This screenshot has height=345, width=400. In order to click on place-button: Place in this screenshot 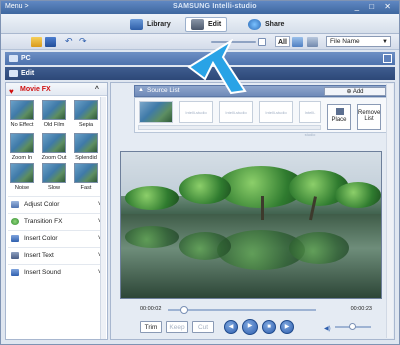, I will do `click(339, 117)`.